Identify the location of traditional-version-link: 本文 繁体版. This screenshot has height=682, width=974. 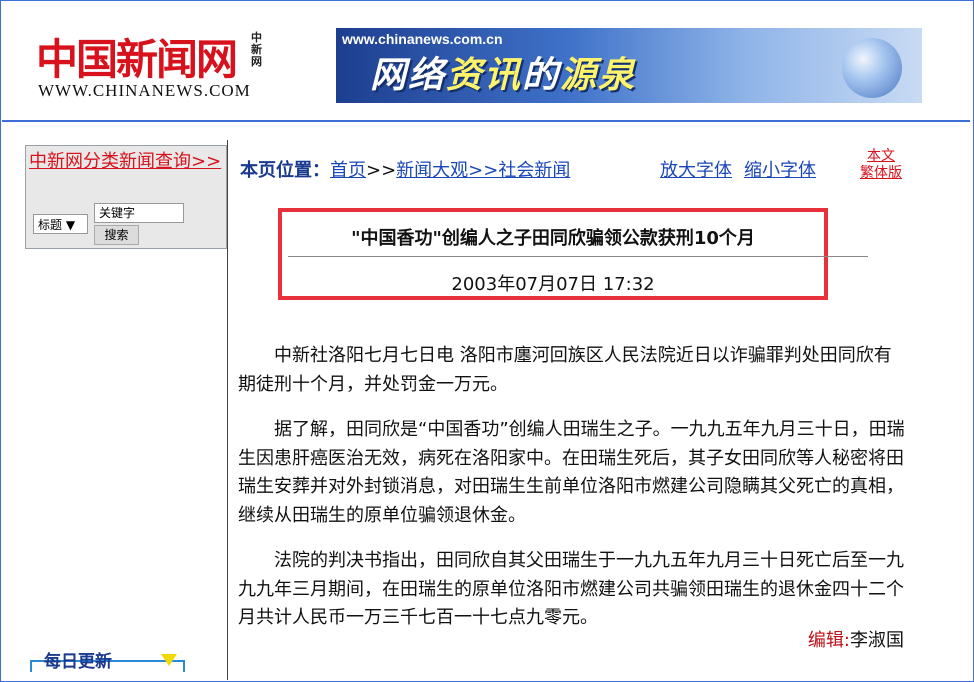
(881, 165).